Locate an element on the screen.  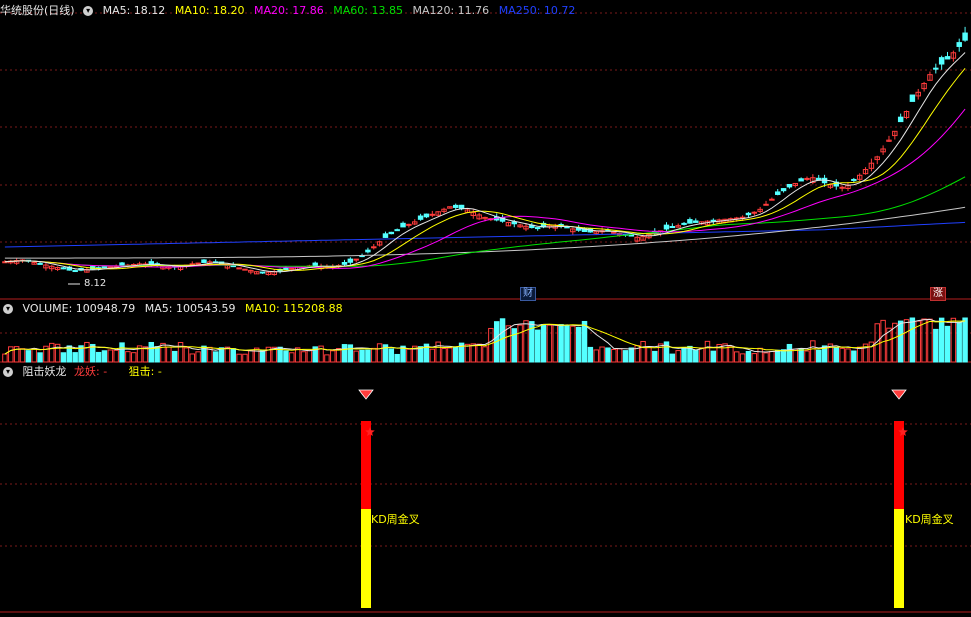
zhang-badge: 涨 is located at coordinates (938, 294).